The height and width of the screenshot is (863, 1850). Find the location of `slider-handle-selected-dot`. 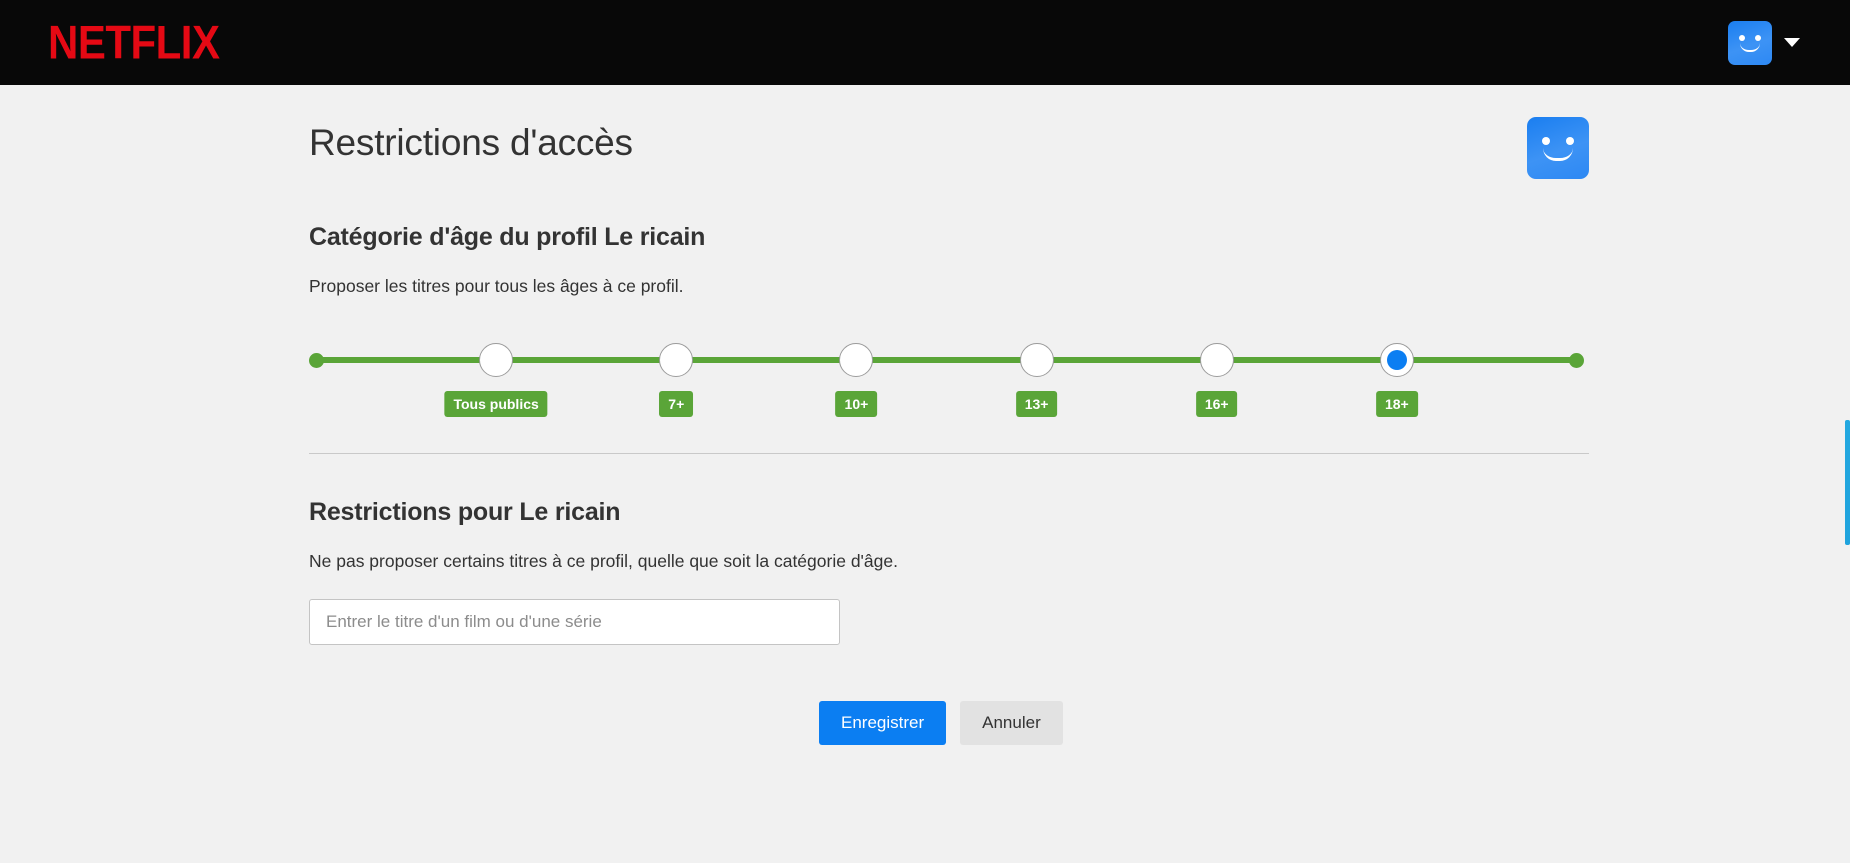

slider-handle-selected-dot is located at coordinates (1396, 359).